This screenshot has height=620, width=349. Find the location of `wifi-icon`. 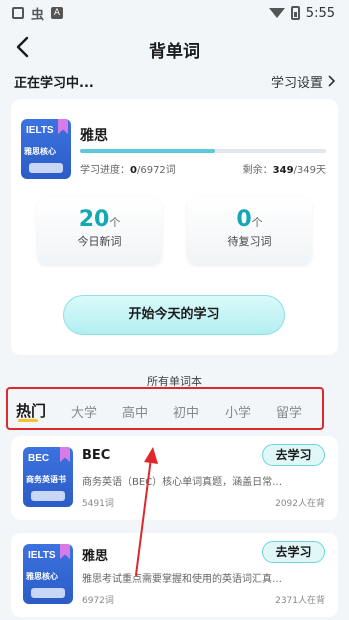

wifi-icon is located at coordinates (276, 13).